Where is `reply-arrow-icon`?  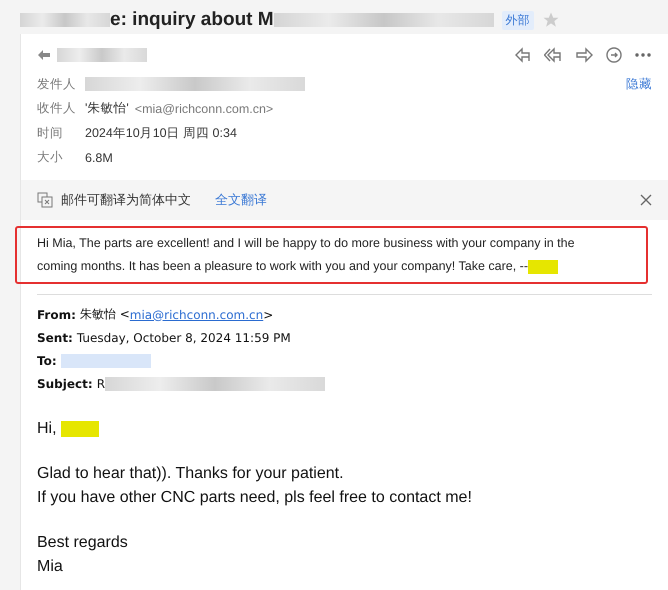 reply-arrow-icon is located at coordinates (44, 55).